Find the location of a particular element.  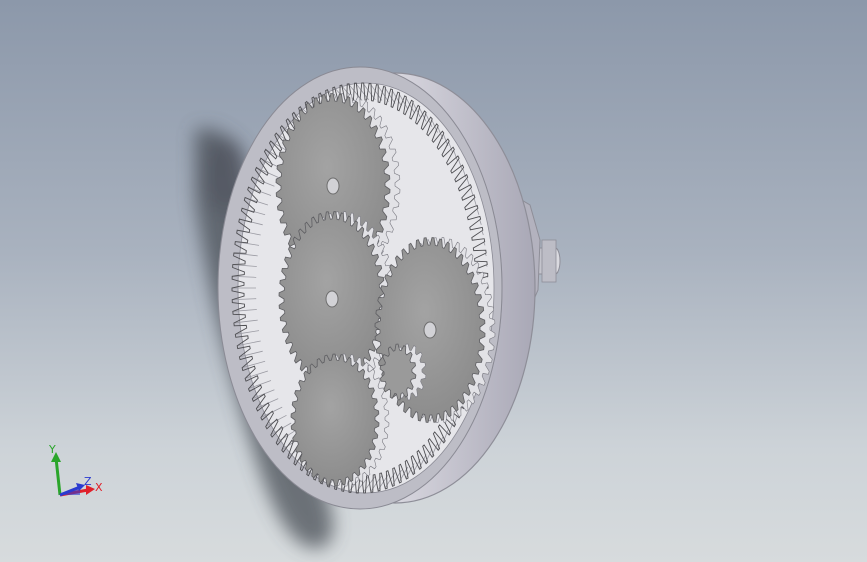

hole-upper is located at coordinates (333, 186).